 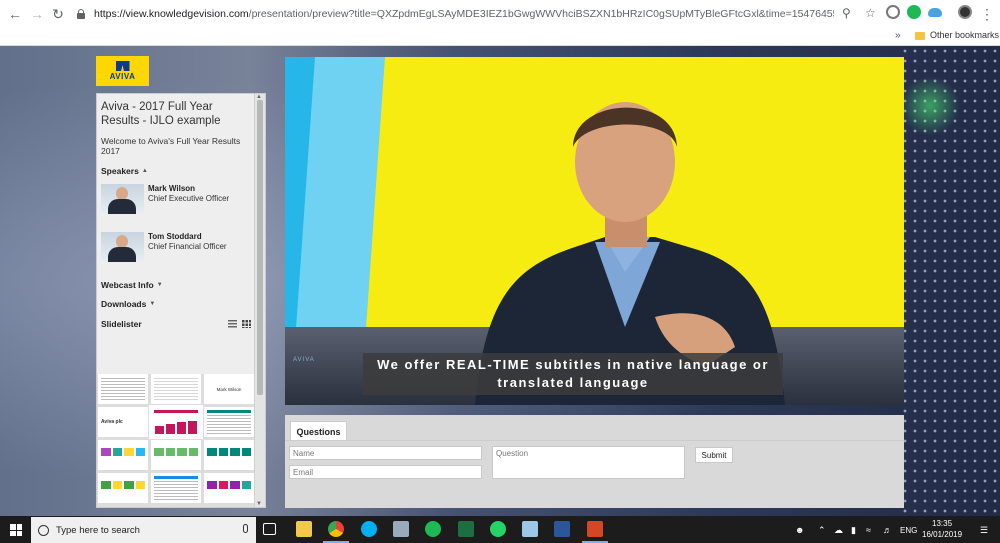 I want to click on profile-avatar, so click(x=965, y=12).